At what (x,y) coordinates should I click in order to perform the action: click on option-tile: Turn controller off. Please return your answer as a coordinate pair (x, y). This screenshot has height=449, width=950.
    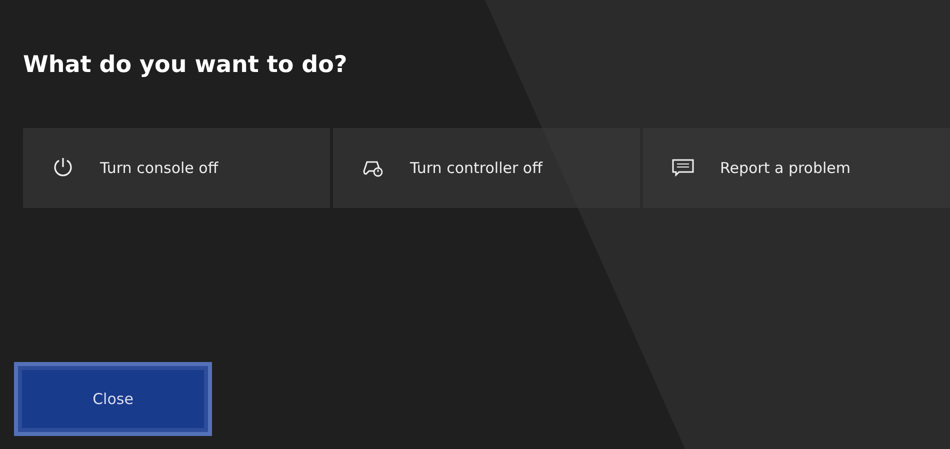
    Looking at the image, I should click on (486, 168).